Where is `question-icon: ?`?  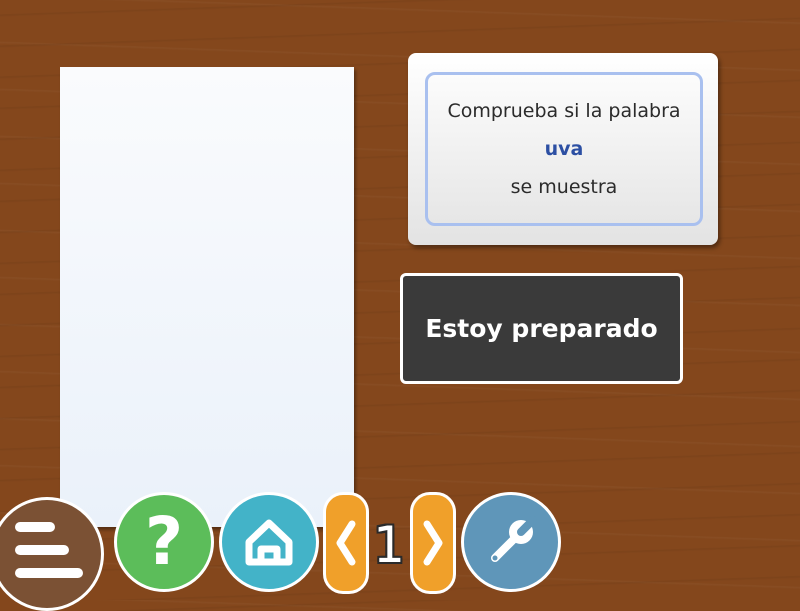
question-icon: ? is located at coordinates (164, 541).